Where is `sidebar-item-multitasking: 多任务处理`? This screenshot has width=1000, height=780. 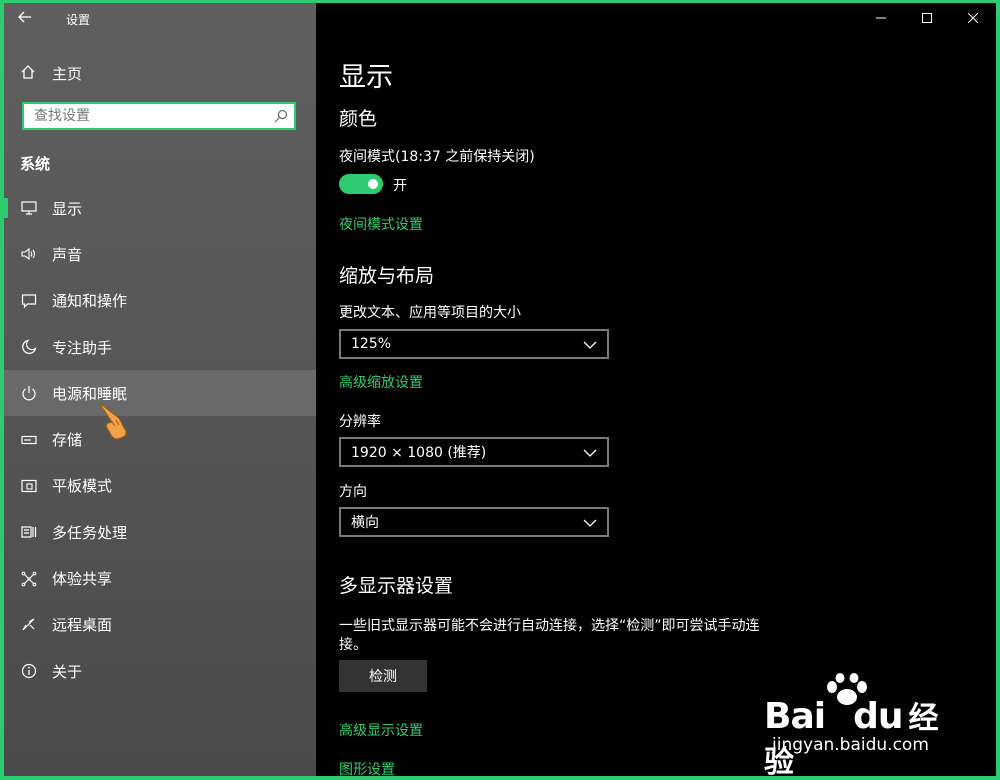 sidebar-item-multitasking: 多任务处理 is located at coordinates (160, 532).